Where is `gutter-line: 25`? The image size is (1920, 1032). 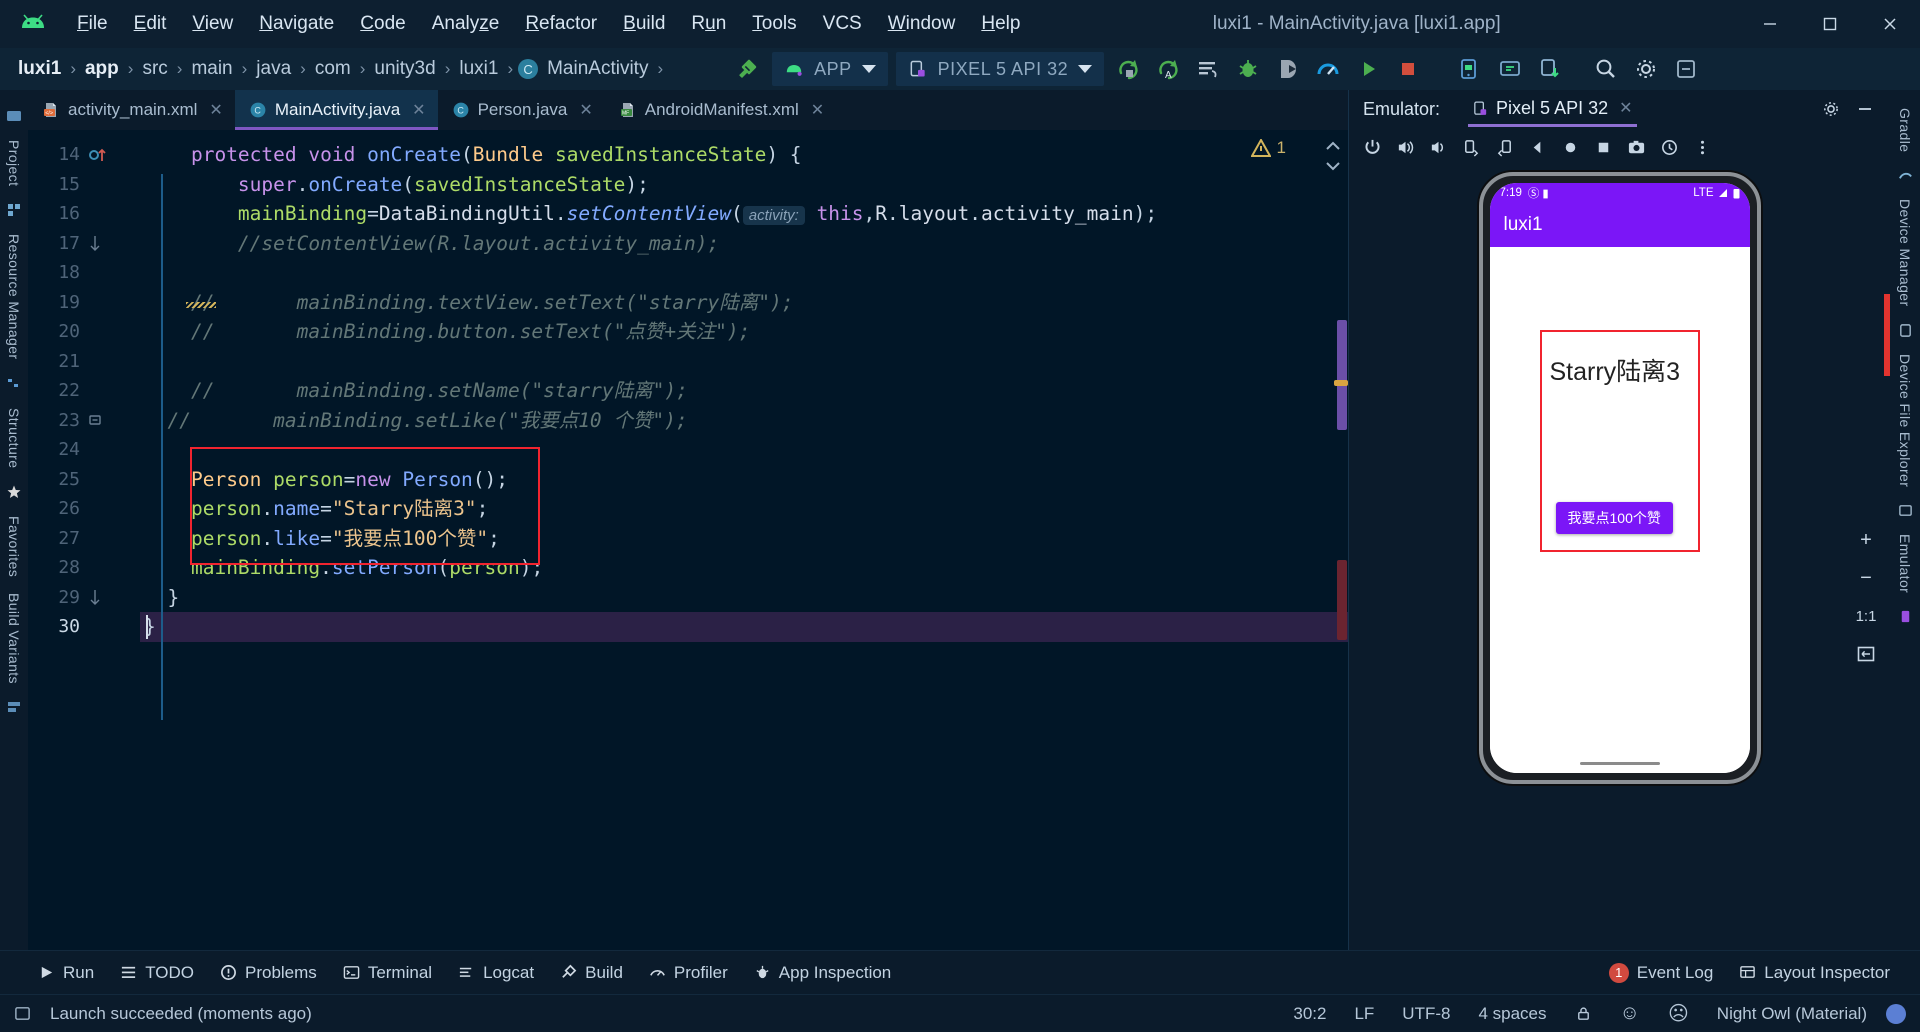
gutter-line: 25 is located at coordinates (84, 480).